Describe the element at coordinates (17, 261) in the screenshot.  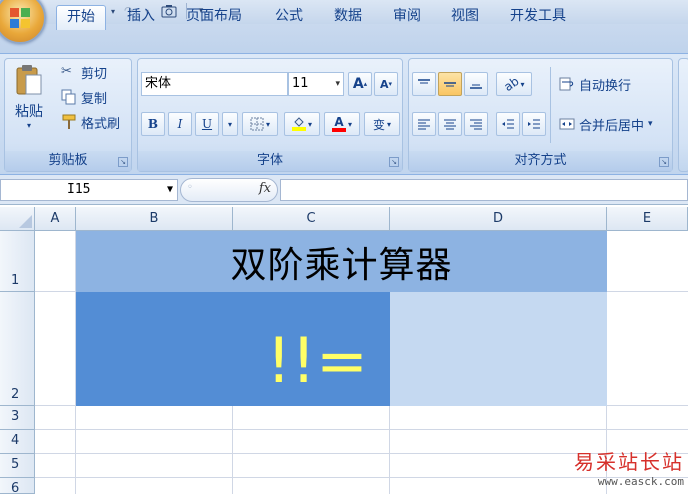
I see `row-header-1: 1` at that location.